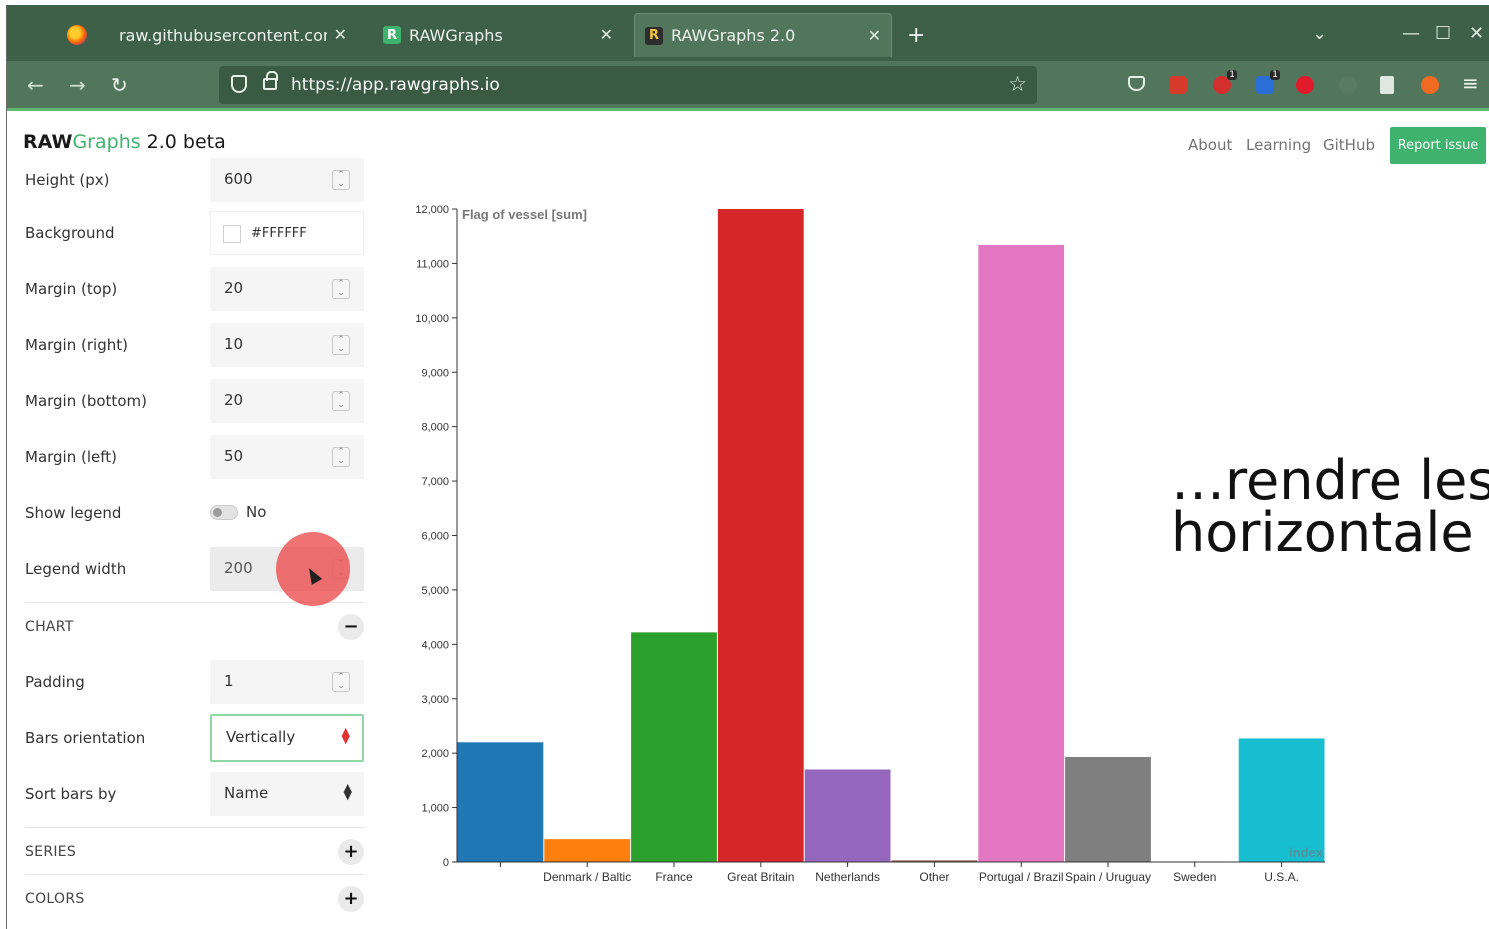  Describe the element at coordinates (392, 35) in the screenshot. I see `rawgraphs-favicon-icon: R` at that location.